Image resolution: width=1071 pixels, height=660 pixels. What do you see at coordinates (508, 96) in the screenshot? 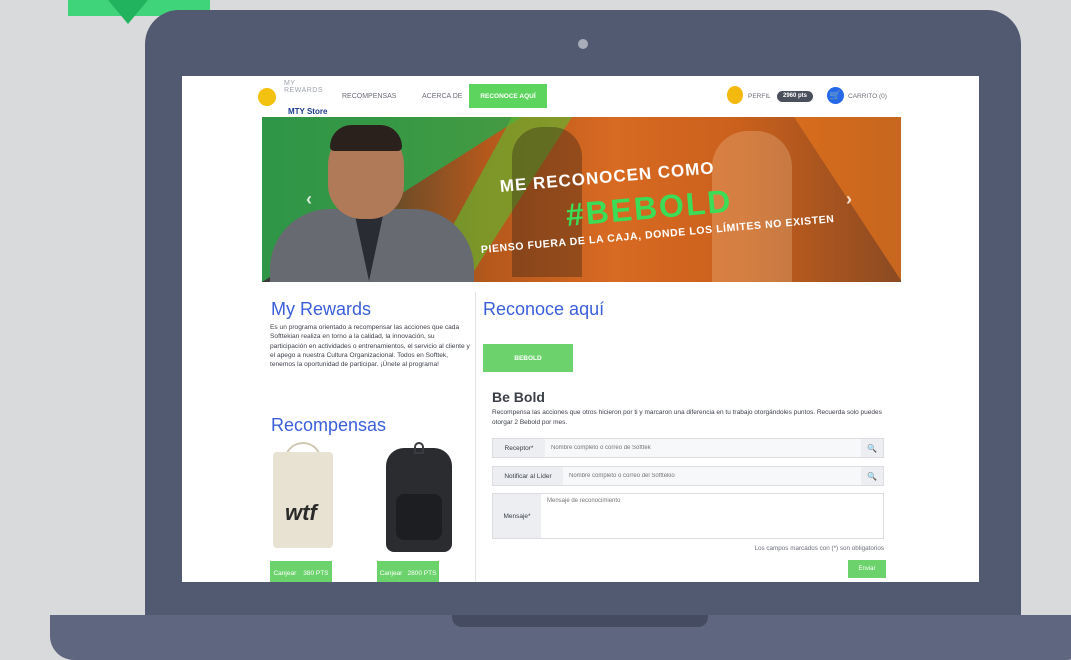
I see `reconoce-aqui-button: RECONOCE AQUÍ` at bounding box center [508, 96].